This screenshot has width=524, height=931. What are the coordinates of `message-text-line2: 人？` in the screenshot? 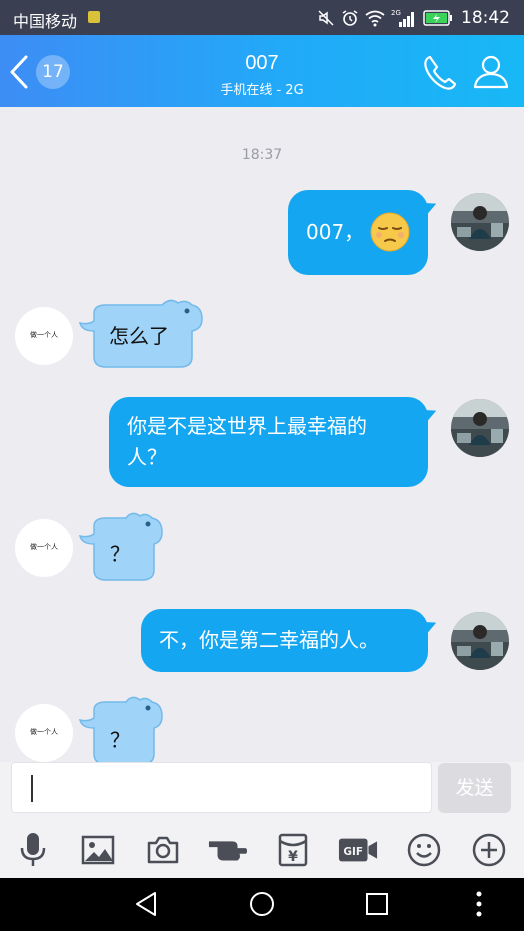 It's located at (147, 457).